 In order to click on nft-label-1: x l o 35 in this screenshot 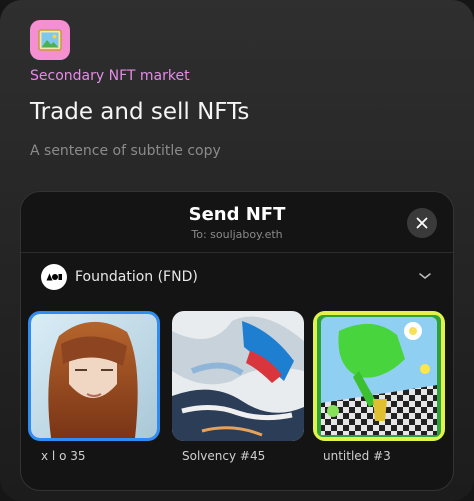, I will do `click(63, 456)`.